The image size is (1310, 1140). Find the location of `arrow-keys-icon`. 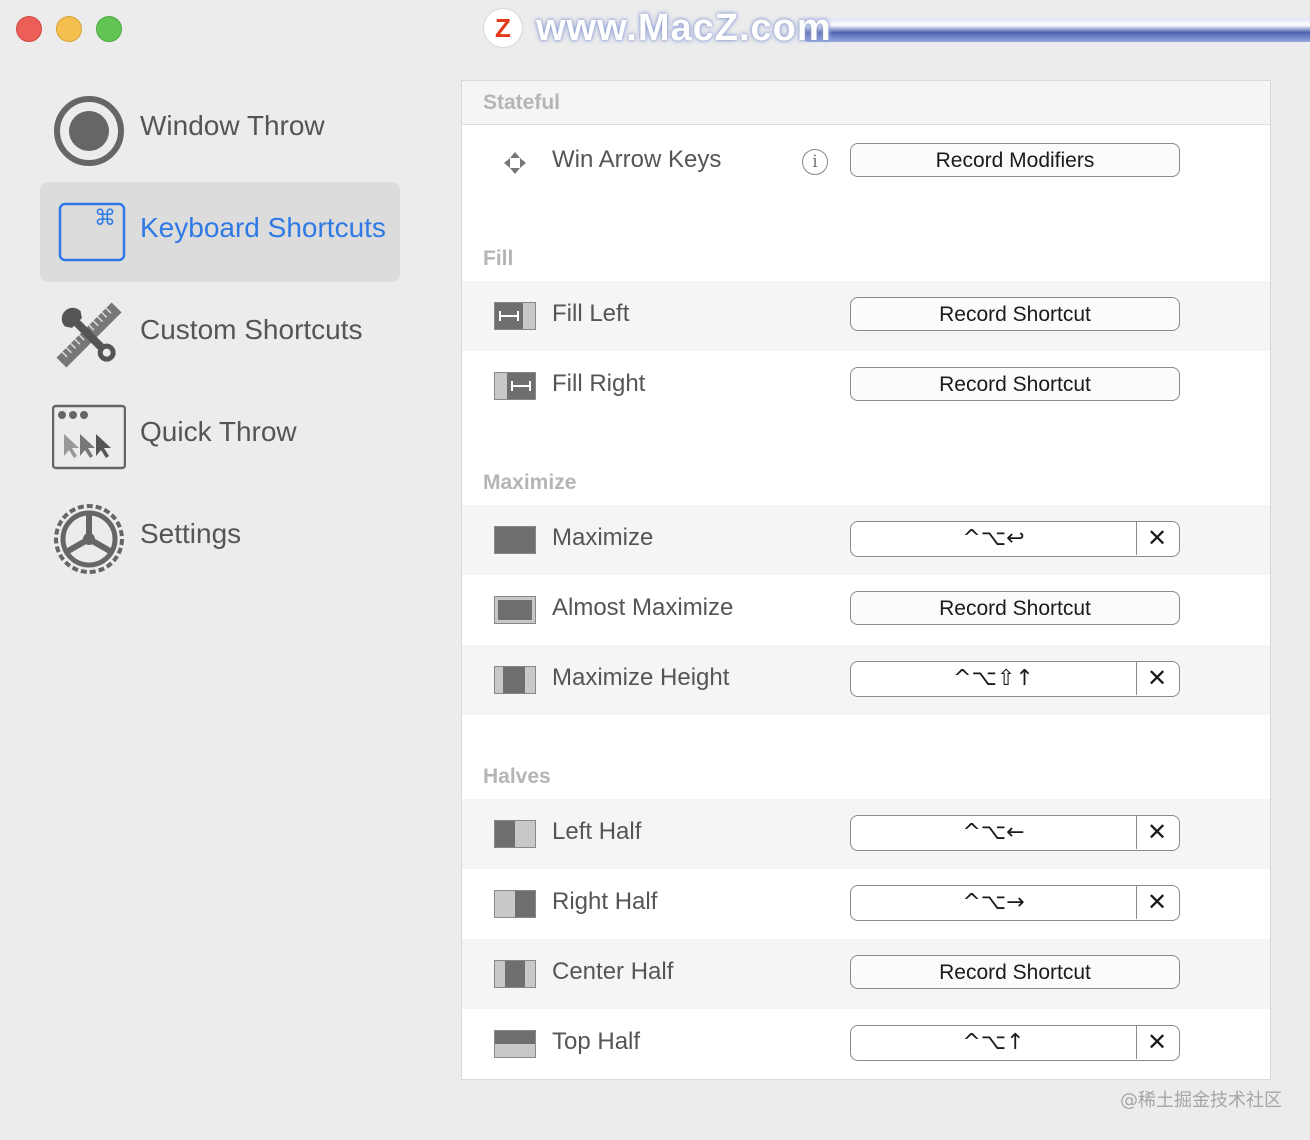

arrow-keys-icon is located at coordinates (515, 163).